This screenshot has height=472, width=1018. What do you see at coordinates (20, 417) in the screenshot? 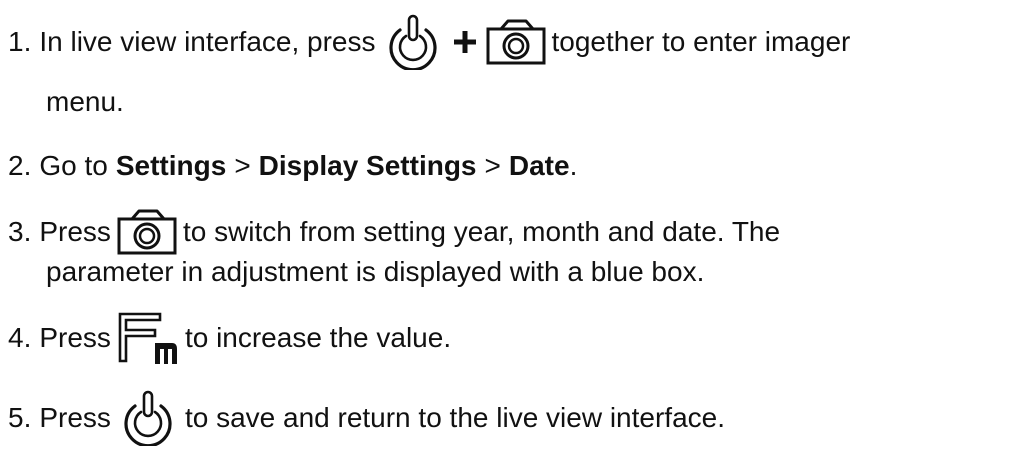
I see `step-5-number: 5.` at bounding box center [20, 417].